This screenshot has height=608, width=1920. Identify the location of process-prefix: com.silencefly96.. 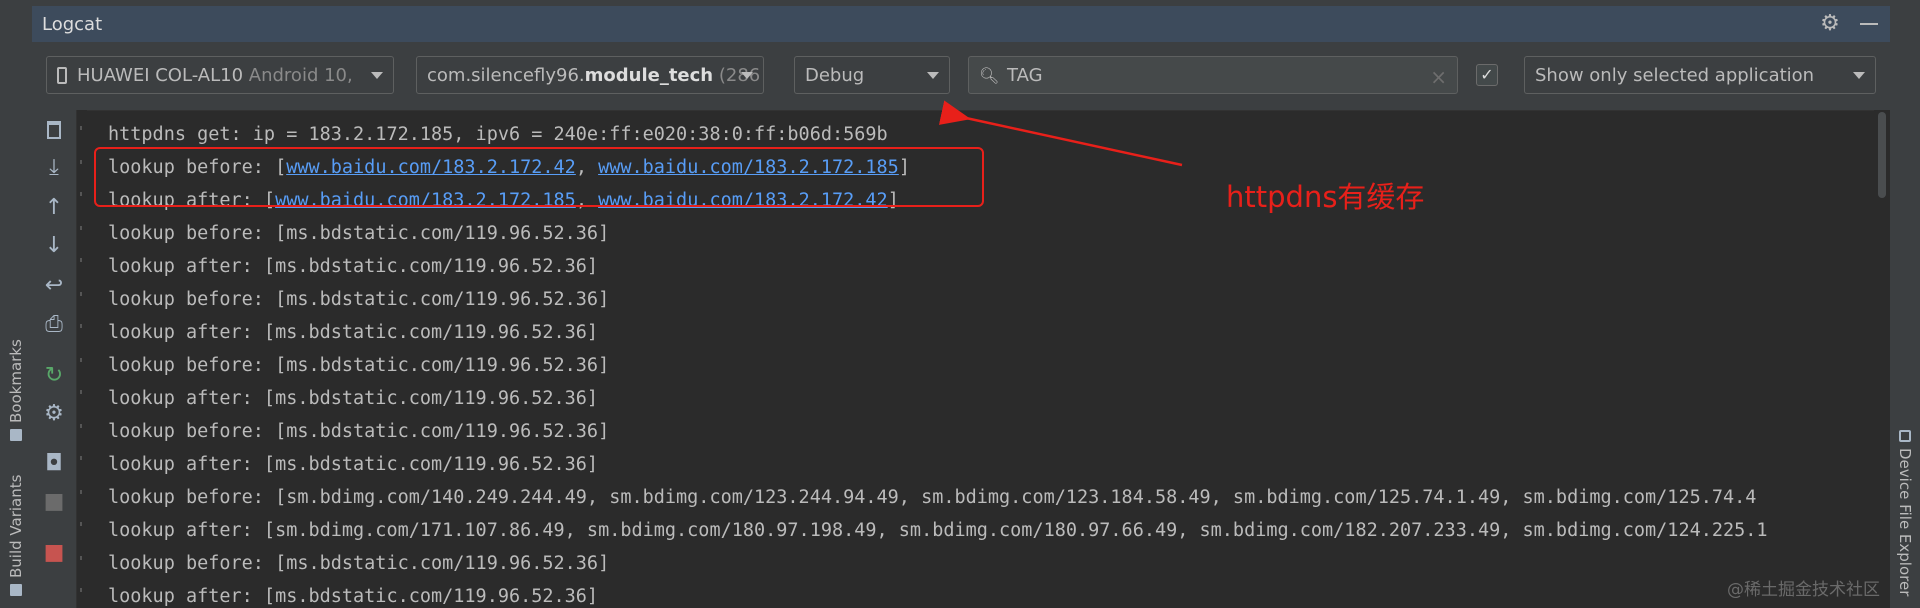
(506, 75).